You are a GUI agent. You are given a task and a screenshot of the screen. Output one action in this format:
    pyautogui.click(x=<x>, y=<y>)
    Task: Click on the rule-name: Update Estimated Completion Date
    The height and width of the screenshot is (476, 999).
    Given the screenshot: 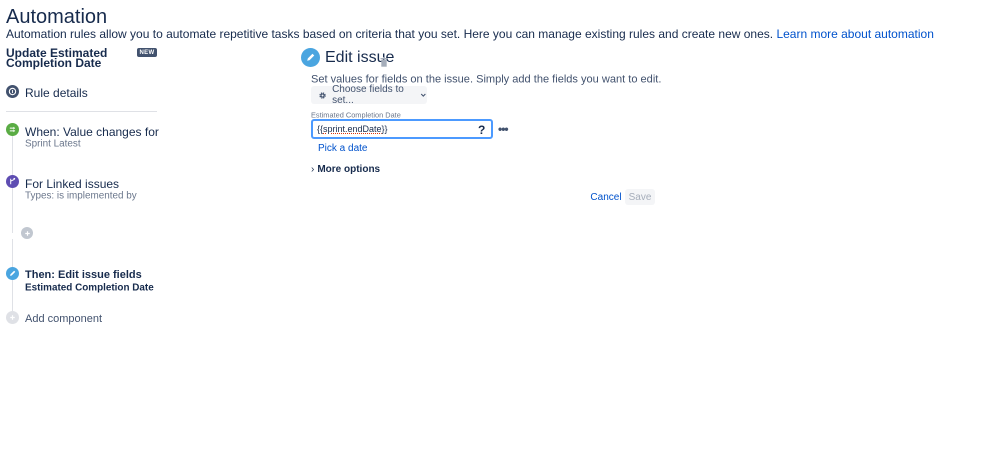 What is the action you would take?
    pyautogui.click(x=57, y=58)
    